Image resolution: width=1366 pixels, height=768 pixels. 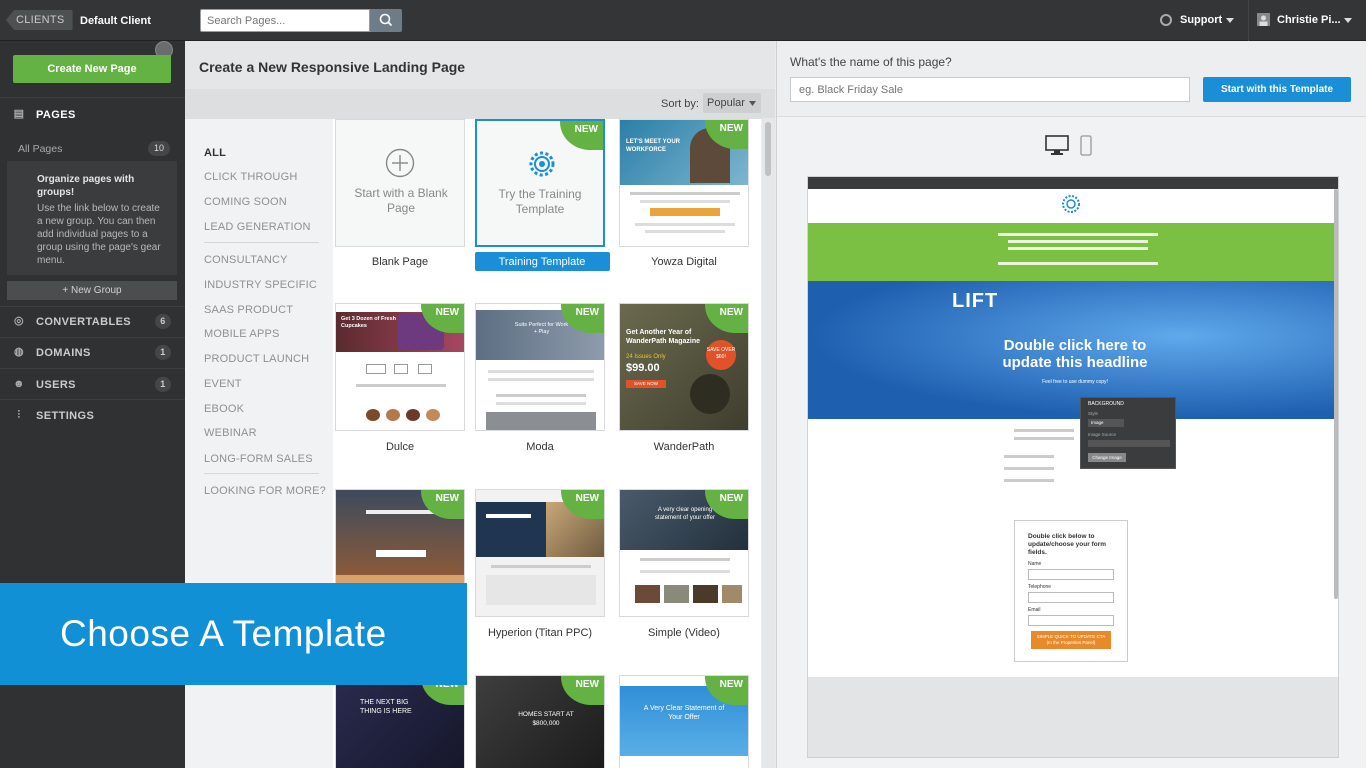 What do you see at coordinates (92, 115) in the screenshot?
I see `sidebar-item-pages: ▤ PAGES` at bounding box center [92, 115].